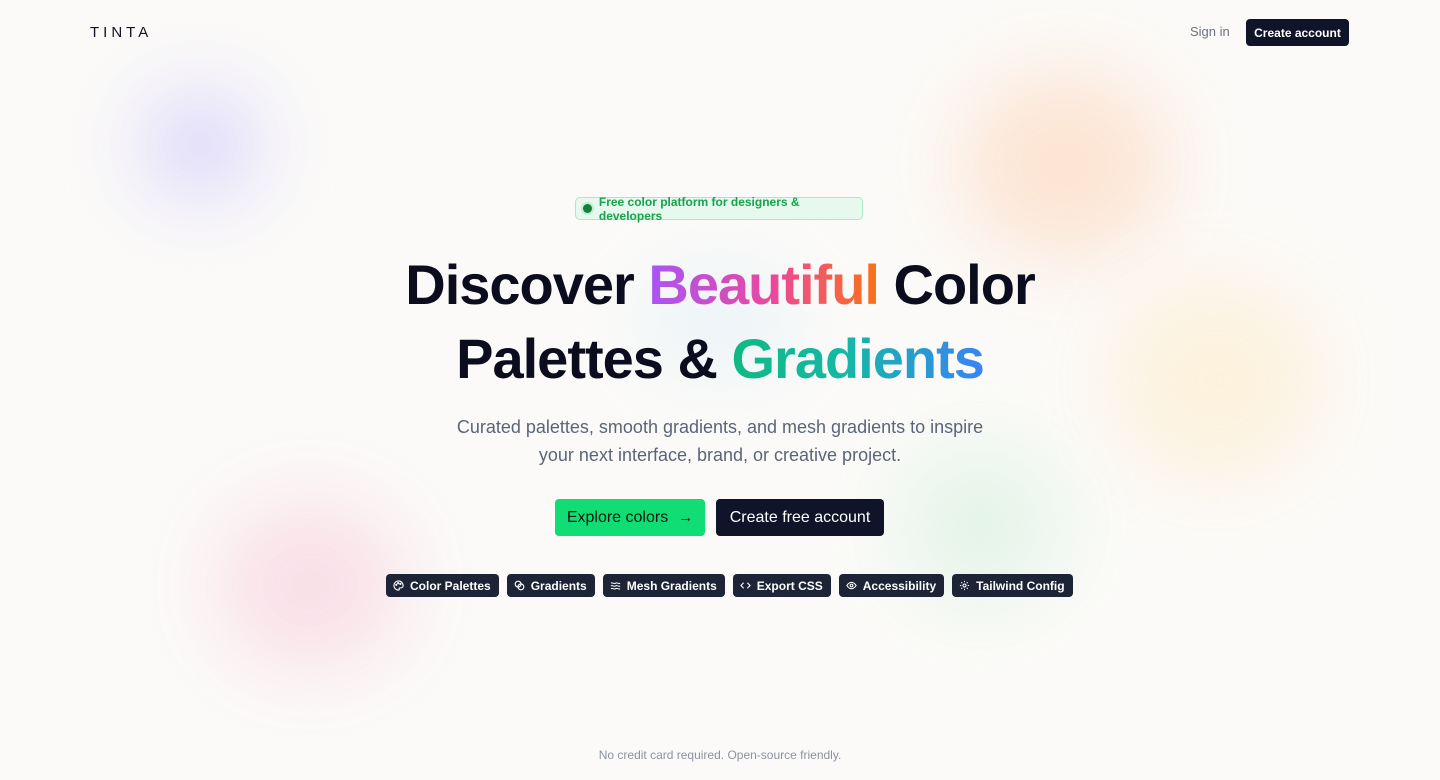 The height and width of the screenshot is (780, 1440). Describe the element at coordinates (1297, 32) in the screenshot. I see `create-account-button: Create account` at that location.